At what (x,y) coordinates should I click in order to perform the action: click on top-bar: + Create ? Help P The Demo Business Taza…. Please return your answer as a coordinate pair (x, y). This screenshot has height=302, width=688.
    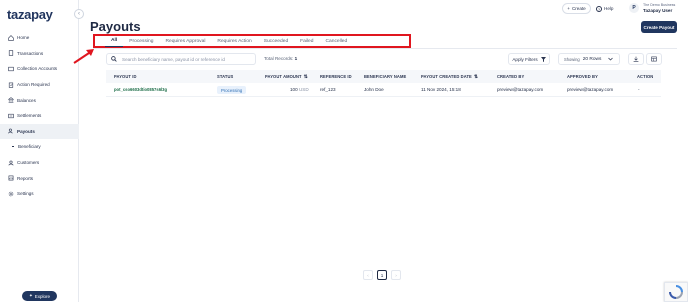
    Looking at the image, I should click on (383, 10).